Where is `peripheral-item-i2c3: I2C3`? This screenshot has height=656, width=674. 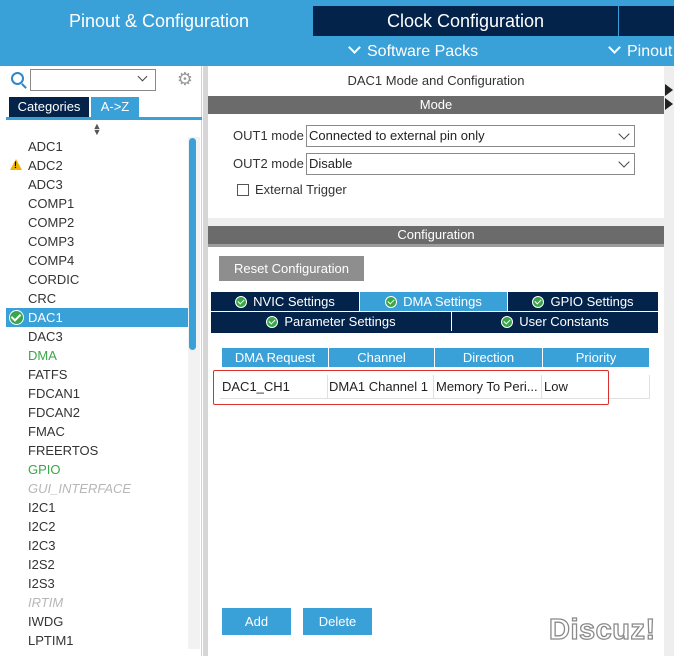 peripheral-item-i2c3: I2C3 is located at coordinates (97, 545).